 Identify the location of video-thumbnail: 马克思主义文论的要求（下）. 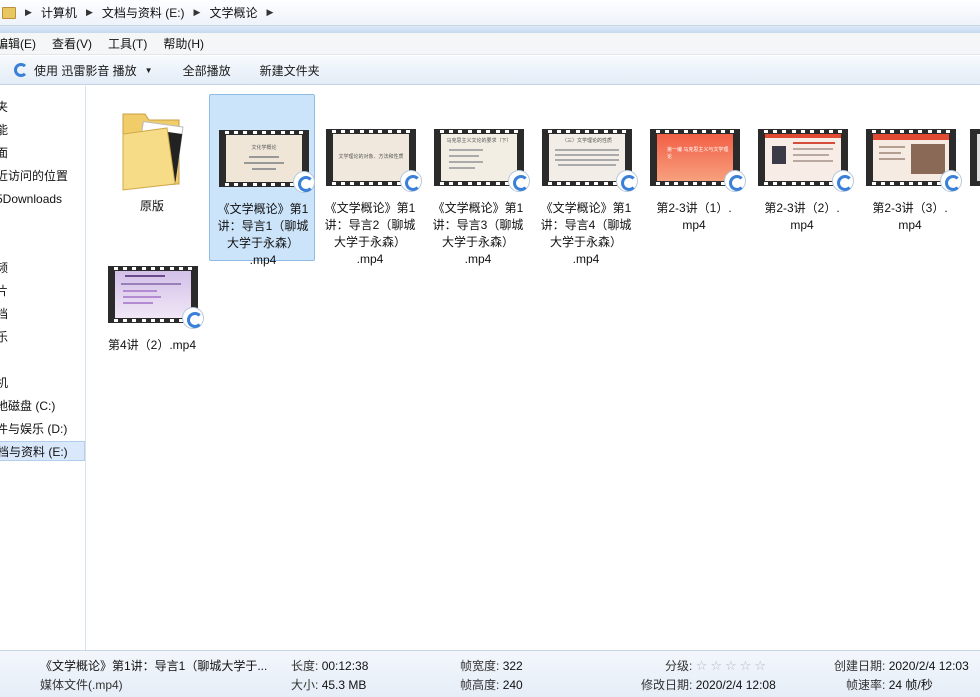
(482, 160).